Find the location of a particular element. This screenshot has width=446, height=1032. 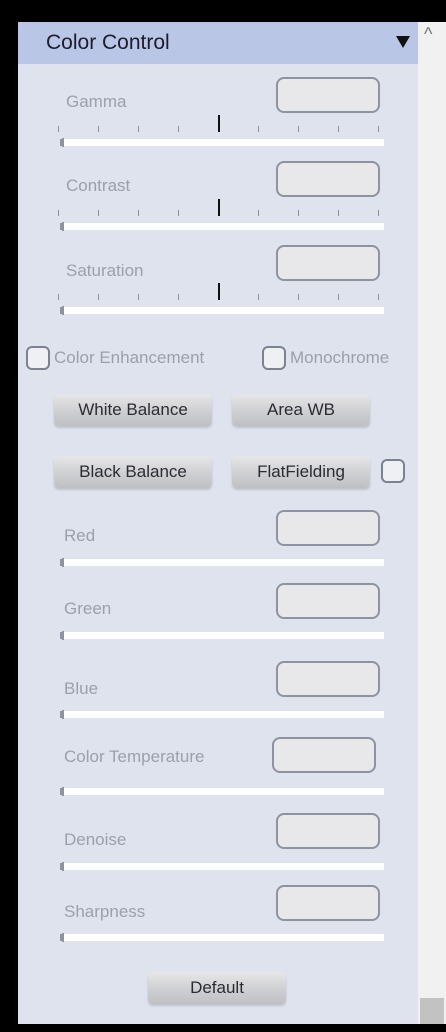

sharpness-slider is located at coordinates (222, 937).